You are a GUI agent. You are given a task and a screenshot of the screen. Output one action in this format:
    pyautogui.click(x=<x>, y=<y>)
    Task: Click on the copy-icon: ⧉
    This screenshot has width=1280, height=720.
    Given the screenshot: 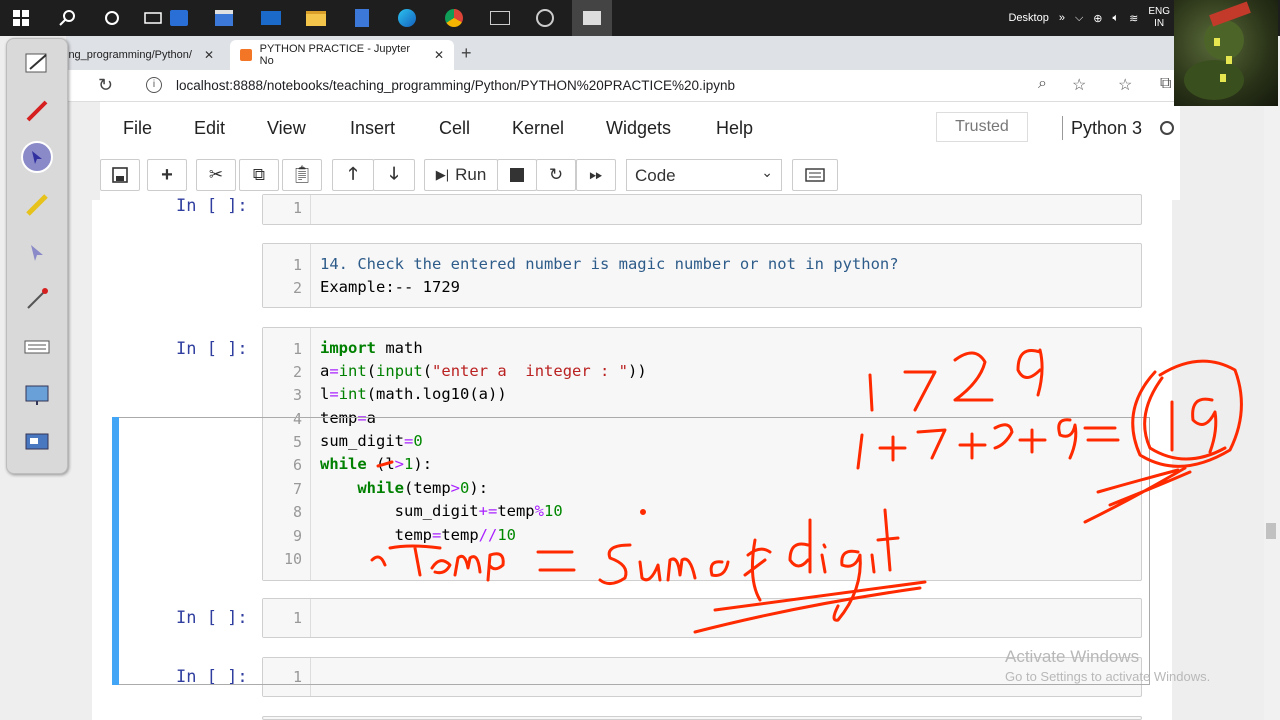 What is the action you would take?
    pyautogui.click(x=259, y=174)
    